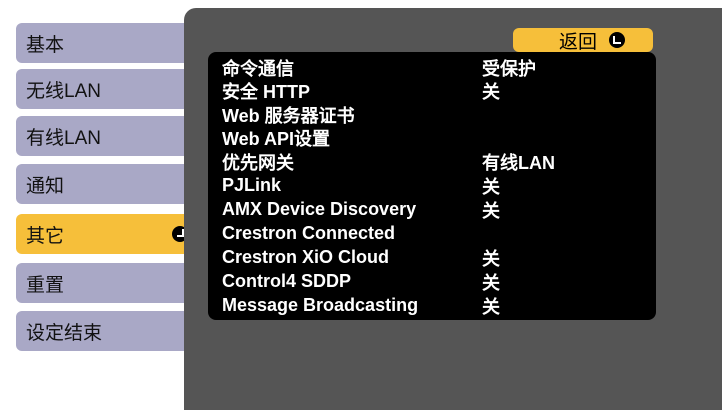 Image resolution: width=722 pixels, height=410 pixels. I want to click on row-label: Message Broadcasting, so click(320, 305).